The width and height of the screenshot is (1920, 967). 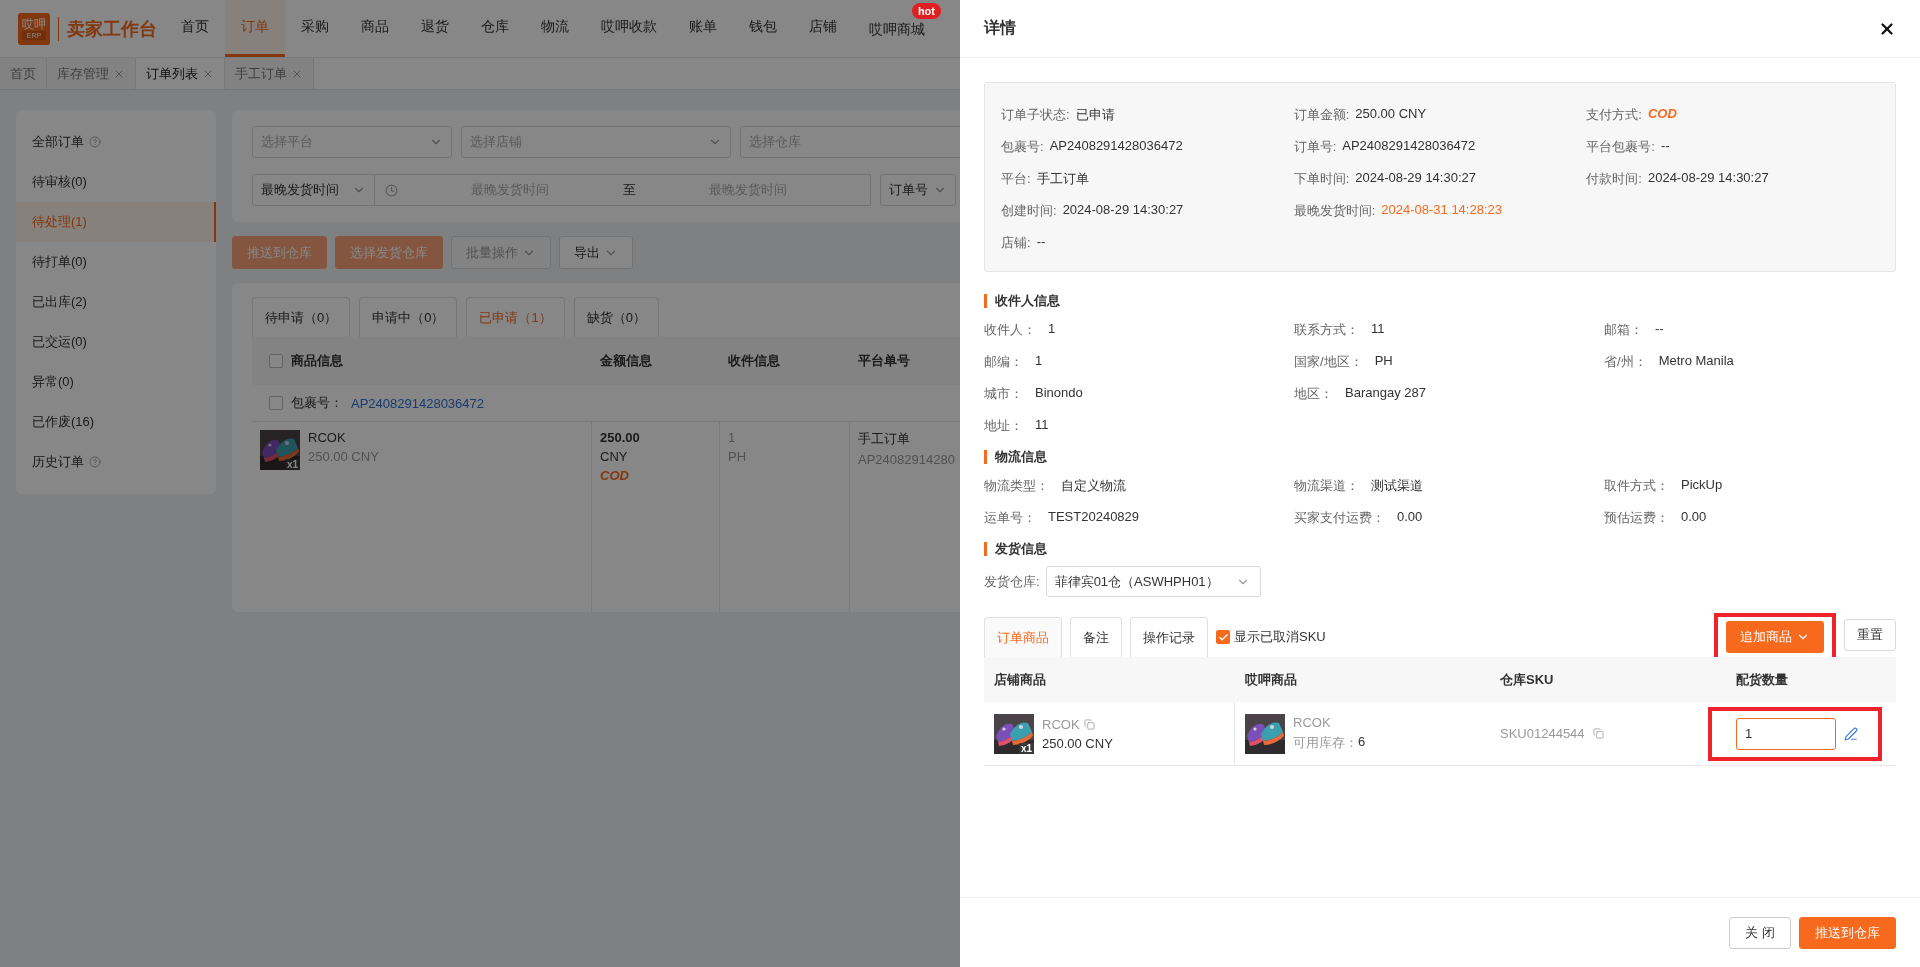 I want to click on tab: 操作记录, so click(x=1169, y=637).